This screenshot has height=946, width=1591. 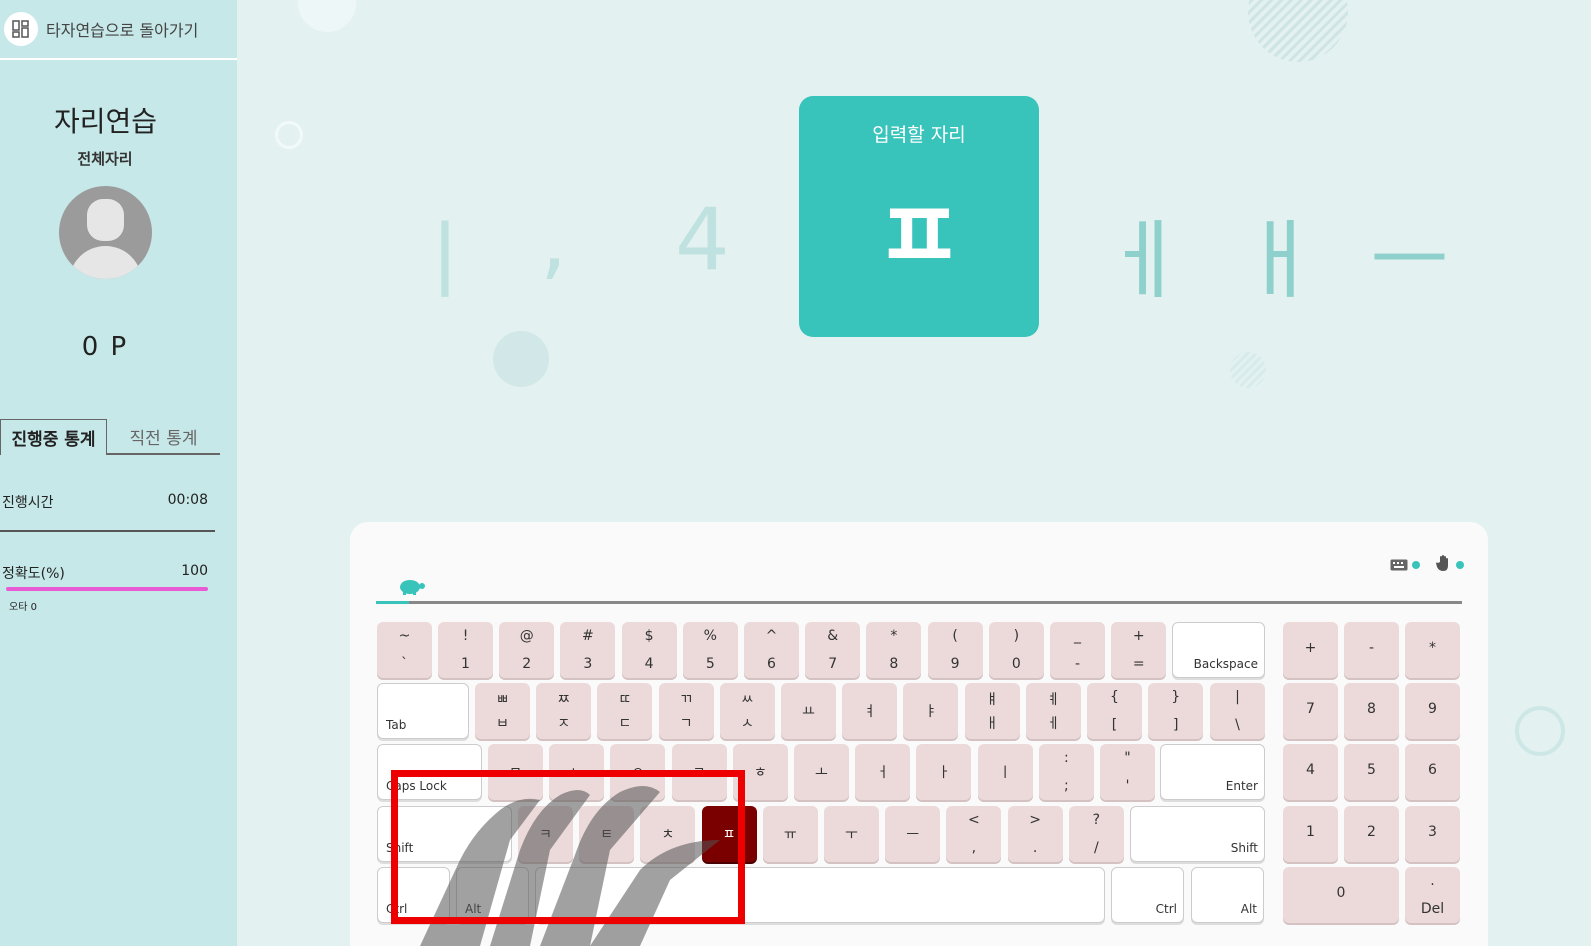 What do you see at coordinates (53, 437) in the screenshot?
I see `tab-current-stats: 진행중 통계` at bounding box center [53, 437].